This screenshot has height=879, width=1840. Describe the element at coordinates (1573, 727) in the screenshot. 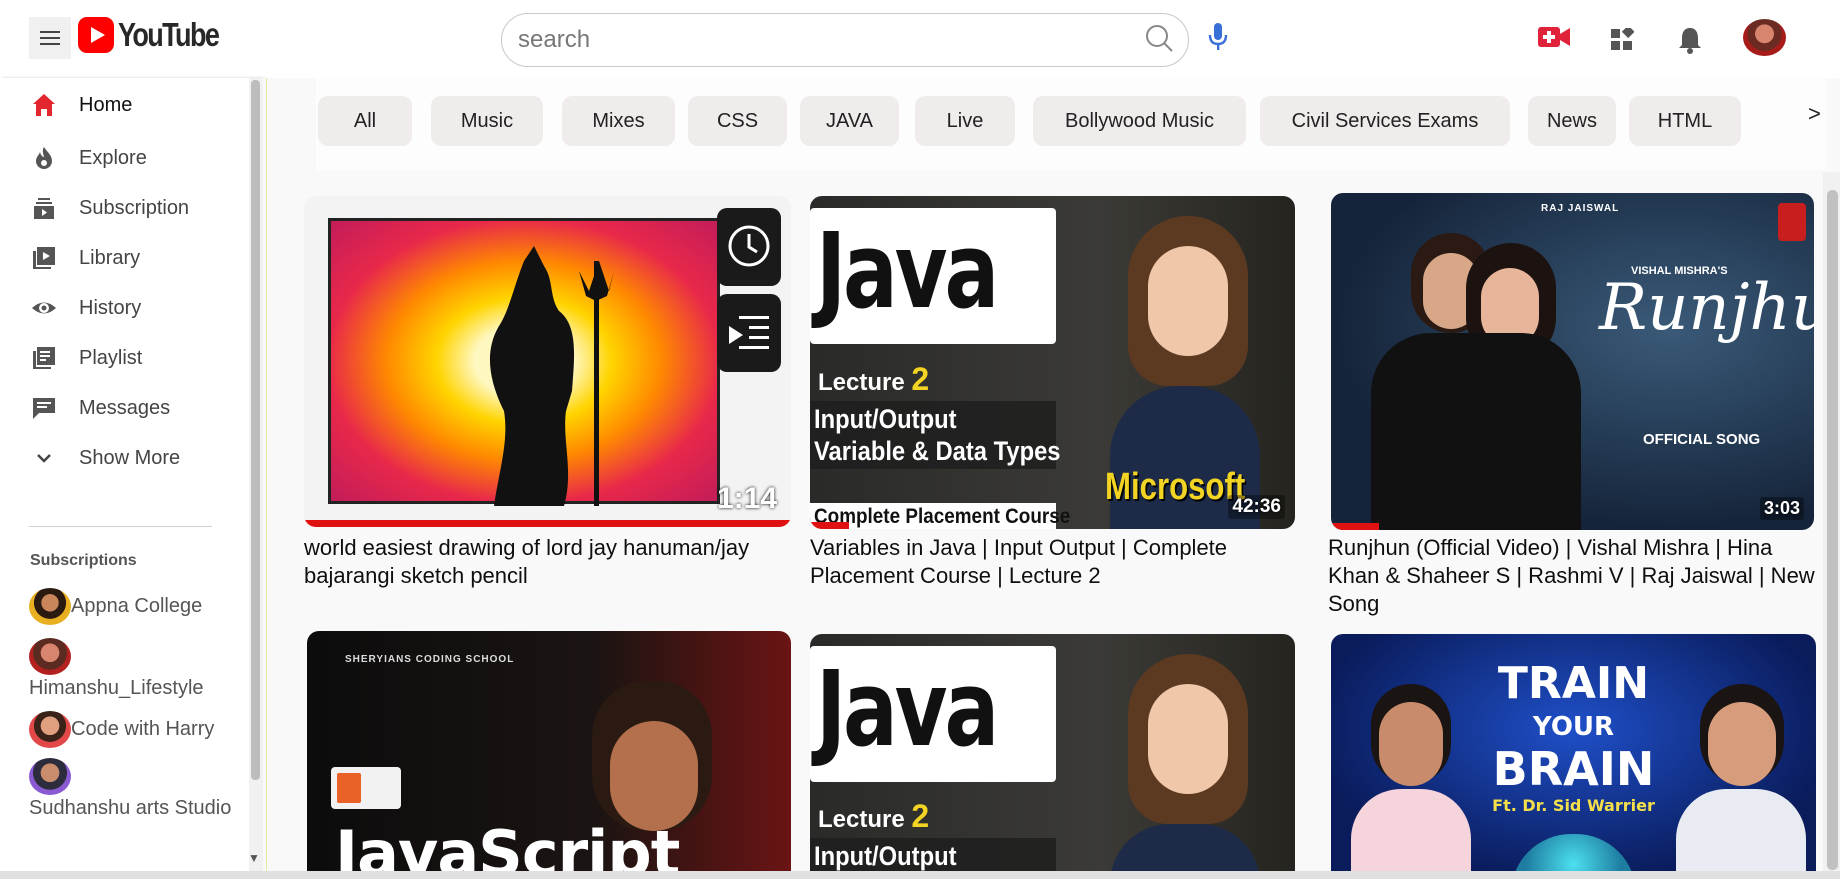

I see `thumb-line2: YOUR` at that location.